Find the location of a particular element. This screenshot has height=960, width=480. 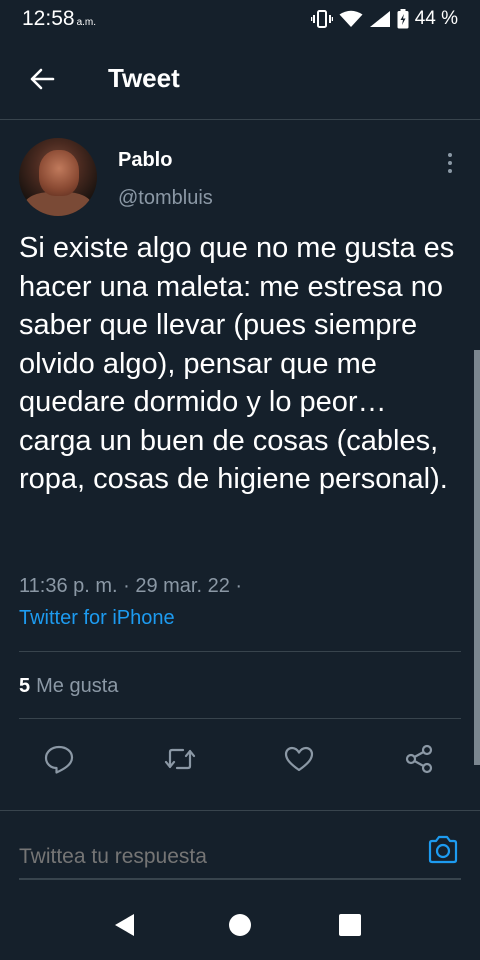

more-options-button is located at coordinates (450, 163).